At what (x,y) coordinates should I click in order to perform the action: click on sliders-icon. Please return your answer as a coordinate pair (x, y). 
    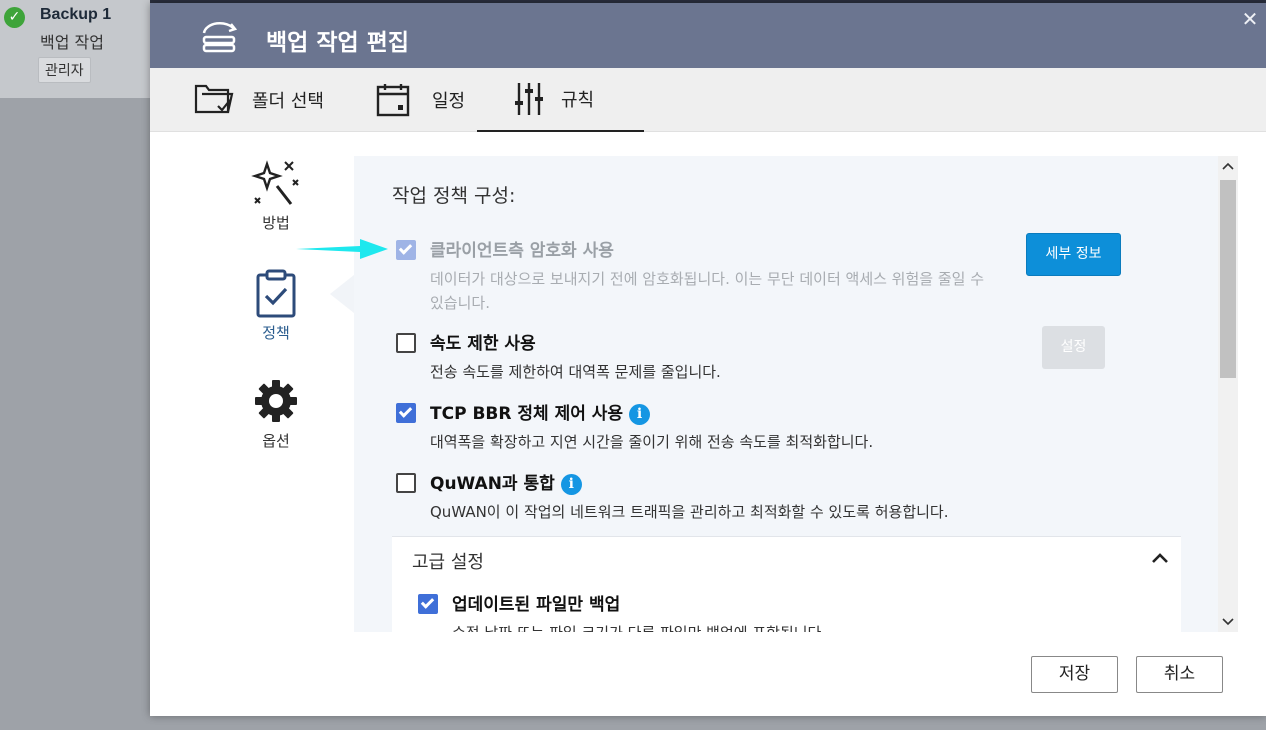
    Looking at the image, I should click on (529, 99).